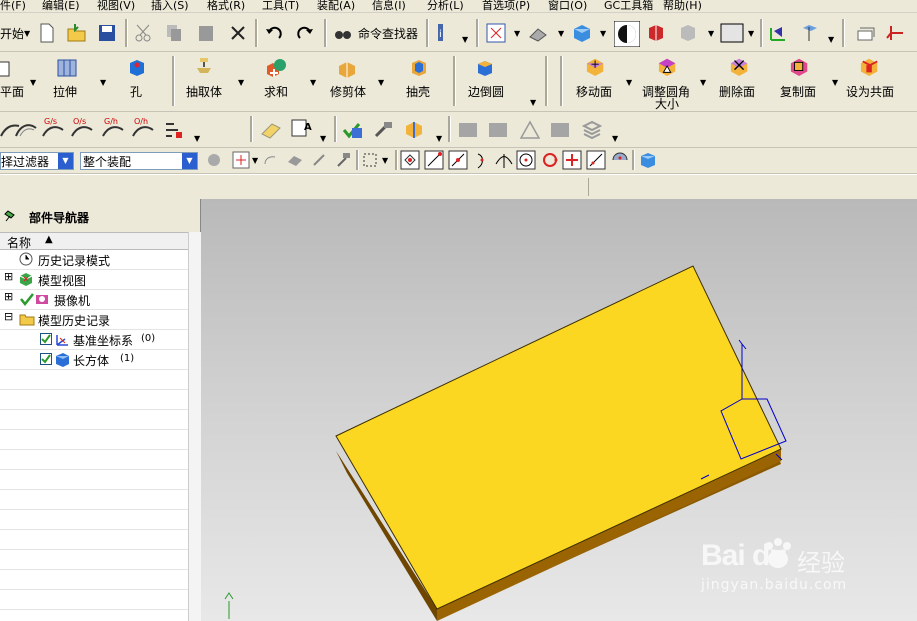  Describe the element at coordinates (49, 239) in the screenshot. I see `sort-ascending-icon: ▲` at that location.